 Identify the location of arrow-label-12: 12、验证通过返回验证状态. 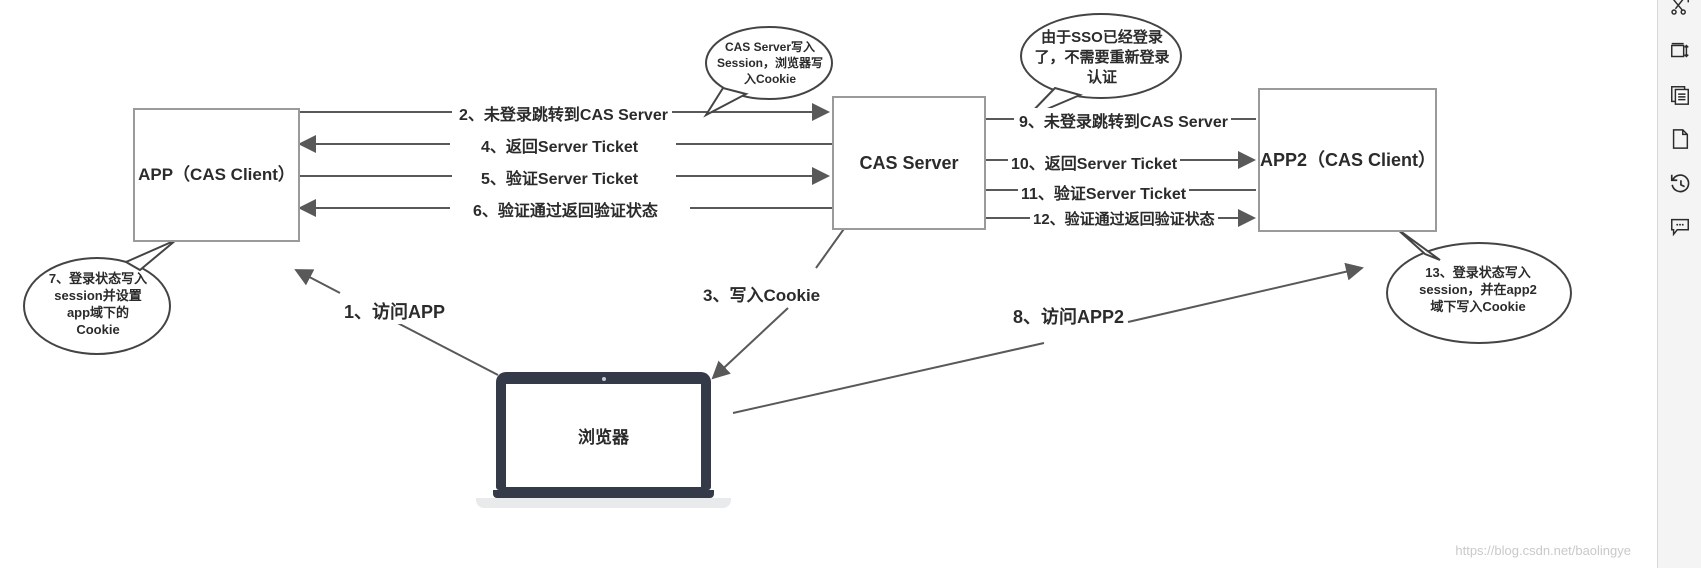
(1124, 218).